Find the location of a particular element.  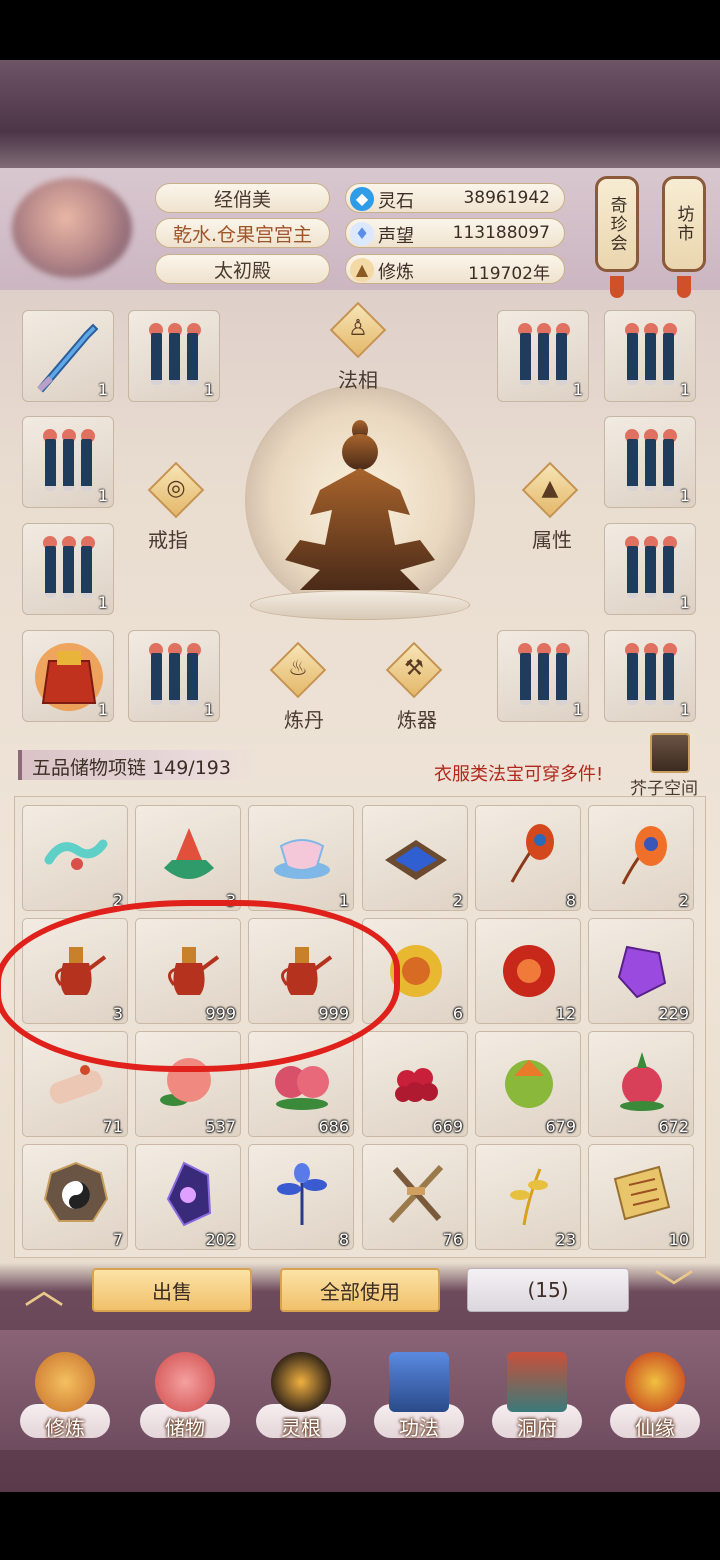

prestige-crystal-icon: ♦ is located at coordinates (362, 234).